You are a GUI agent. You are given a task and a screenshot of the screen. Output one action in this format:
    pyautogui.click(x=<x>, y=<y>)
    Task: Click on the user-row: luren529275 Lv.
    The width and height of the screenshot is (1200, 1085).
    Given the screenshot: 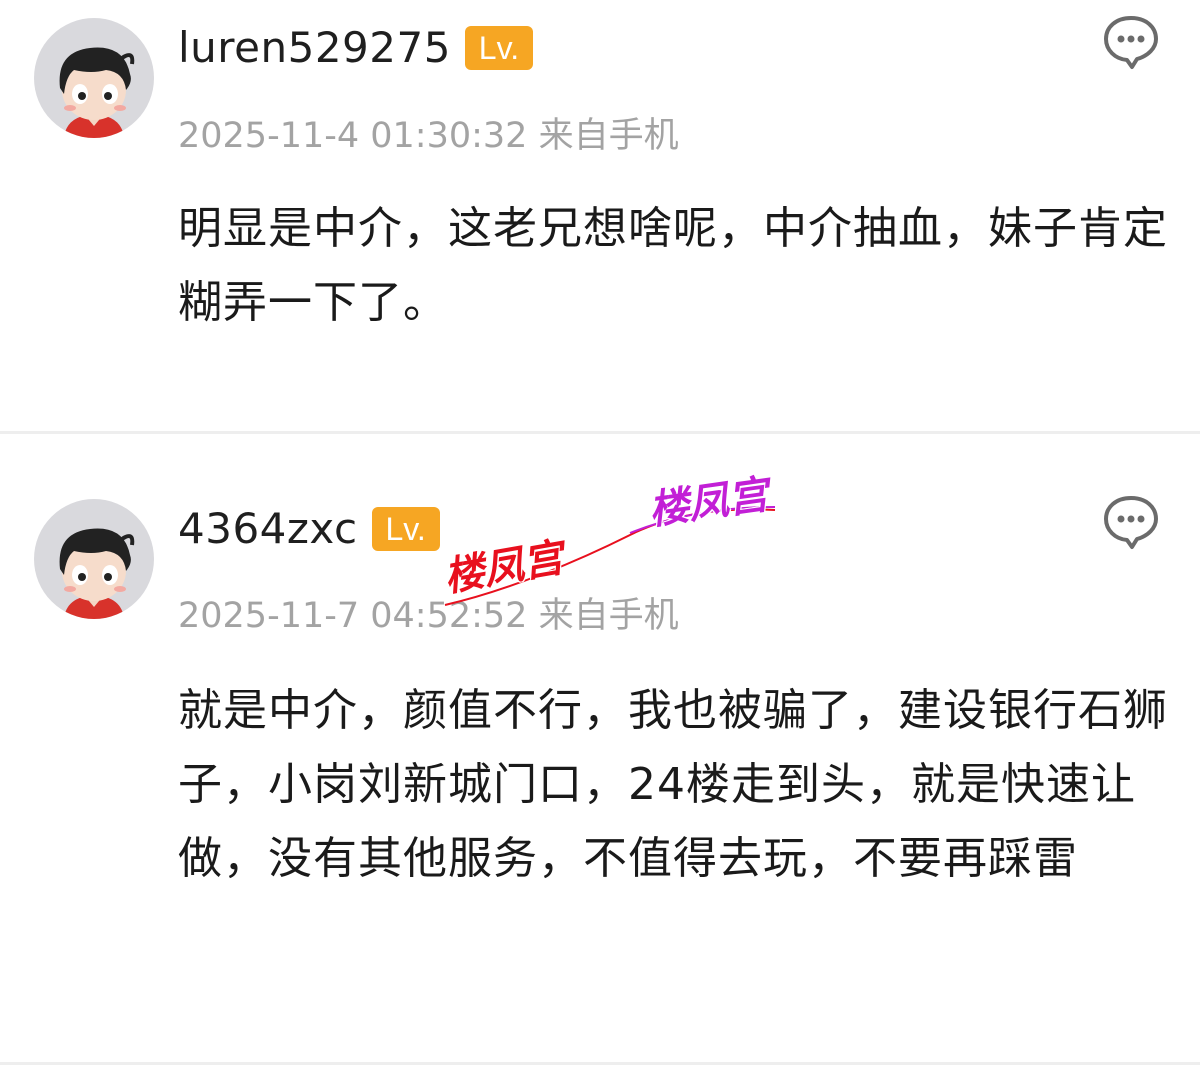 What is the action you would take?
    pyautogui.click(x=355, y=48)
    